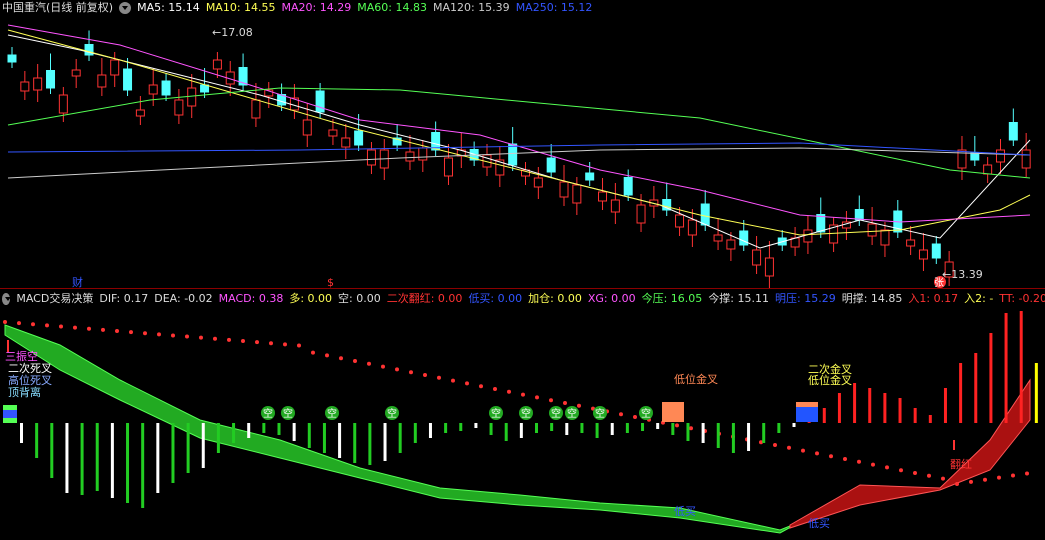 The image size is (1045, 540). I want to click on macd-item-10: 今撑: 15.11, so click(739, 298).